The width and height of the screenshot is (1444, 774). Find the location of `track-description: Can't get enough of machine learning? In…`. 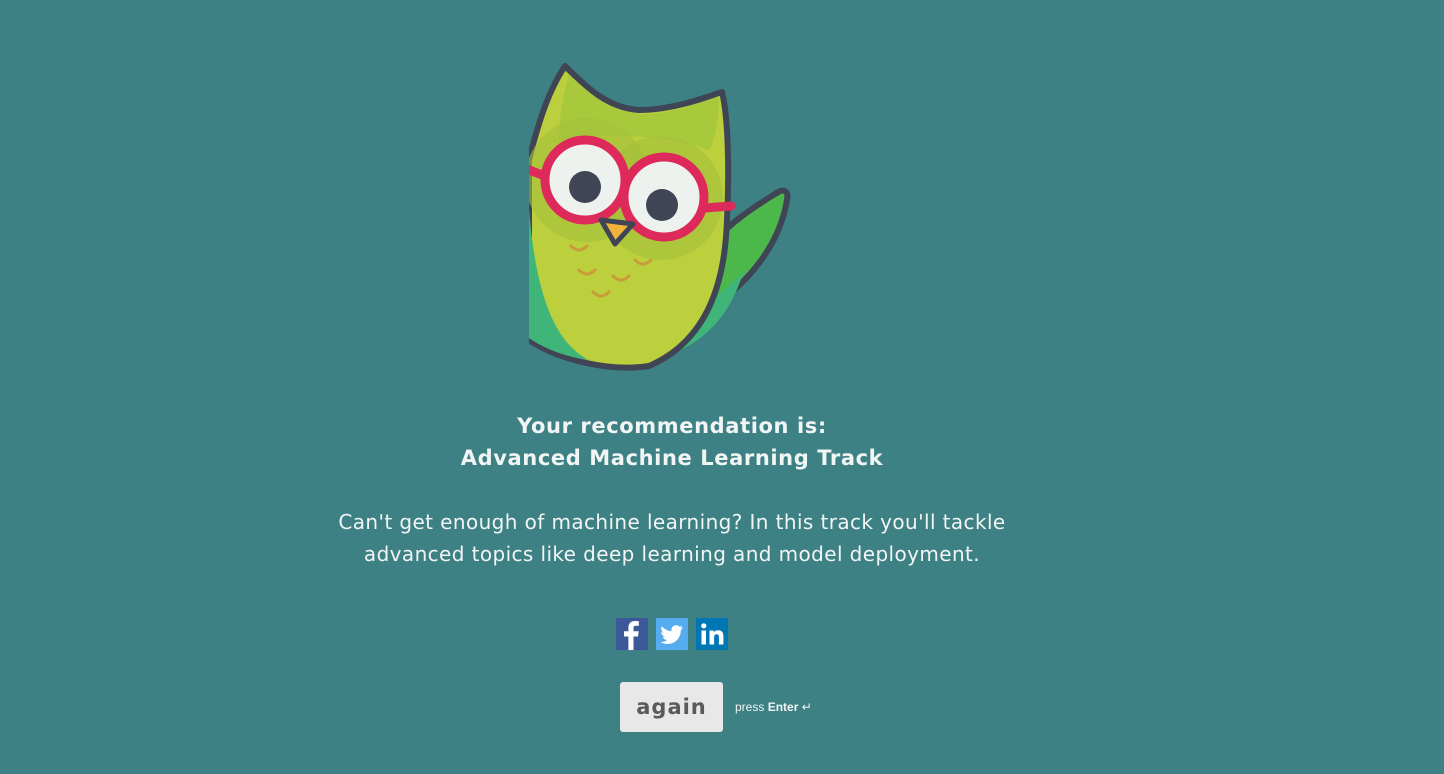

track-description: Can't get enough of machine learning? In… is located at coordinates (672, 538).